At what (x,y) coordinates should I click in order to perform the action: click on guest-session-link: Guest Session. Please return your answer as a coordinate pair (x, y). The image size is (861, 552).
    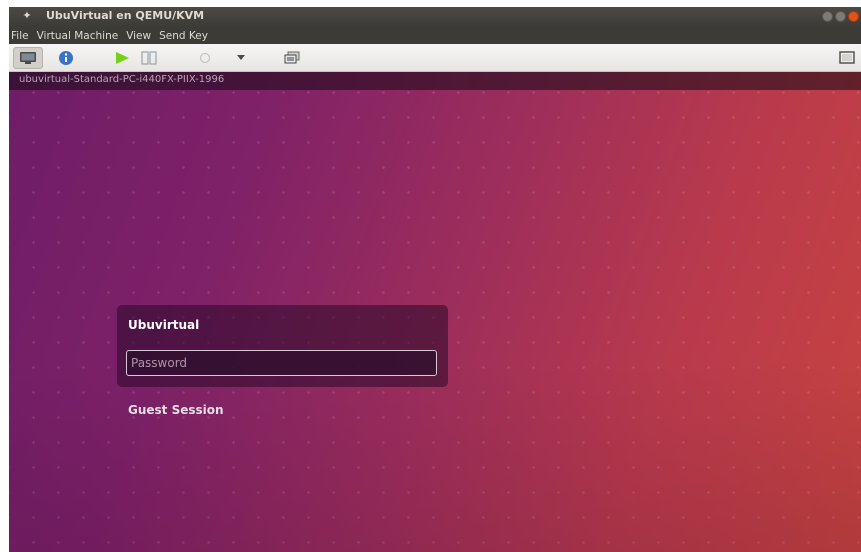
    Looking at the image, I should click on (176, 410).